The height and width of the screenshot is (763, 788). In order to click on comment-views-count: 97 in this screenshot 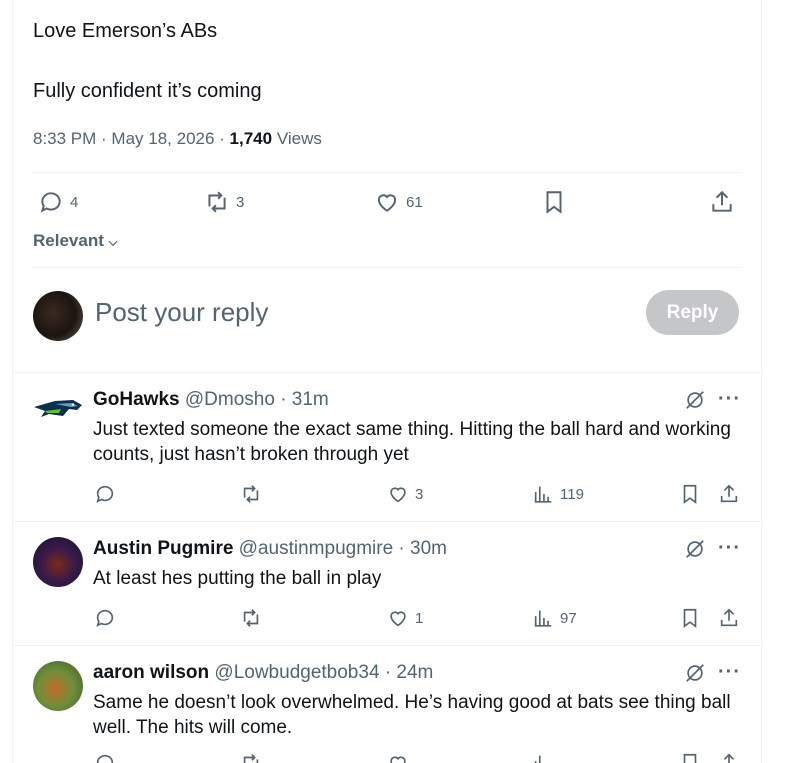, I will do `click(568, 618)`.